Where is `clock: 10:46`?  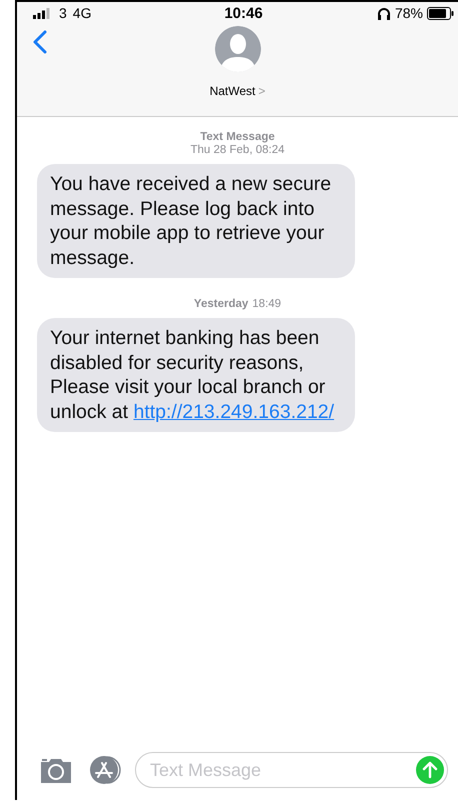
clock: 10:46 is located at coordinates (243, 13).